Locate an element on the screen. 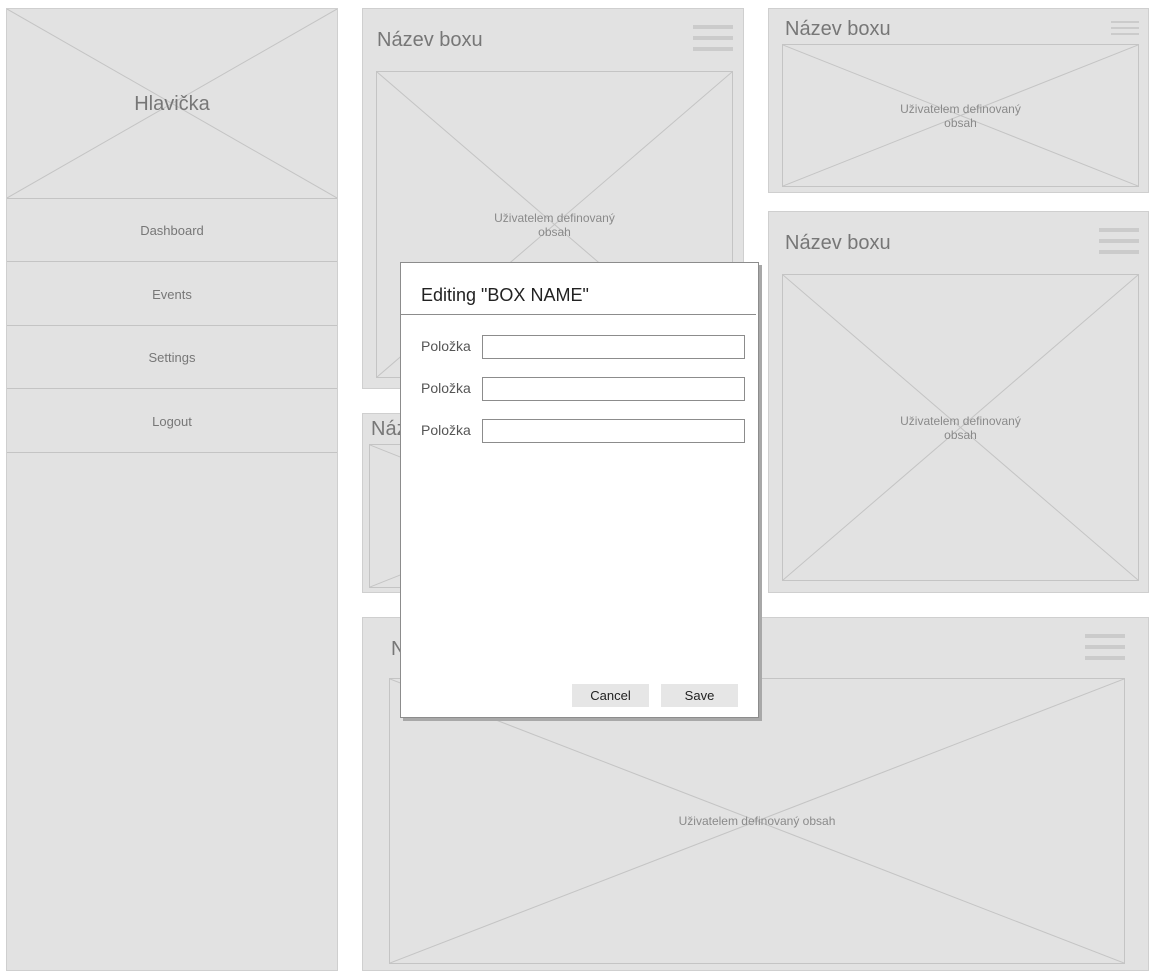  dialog-divider is located at coordinates (578, 314).